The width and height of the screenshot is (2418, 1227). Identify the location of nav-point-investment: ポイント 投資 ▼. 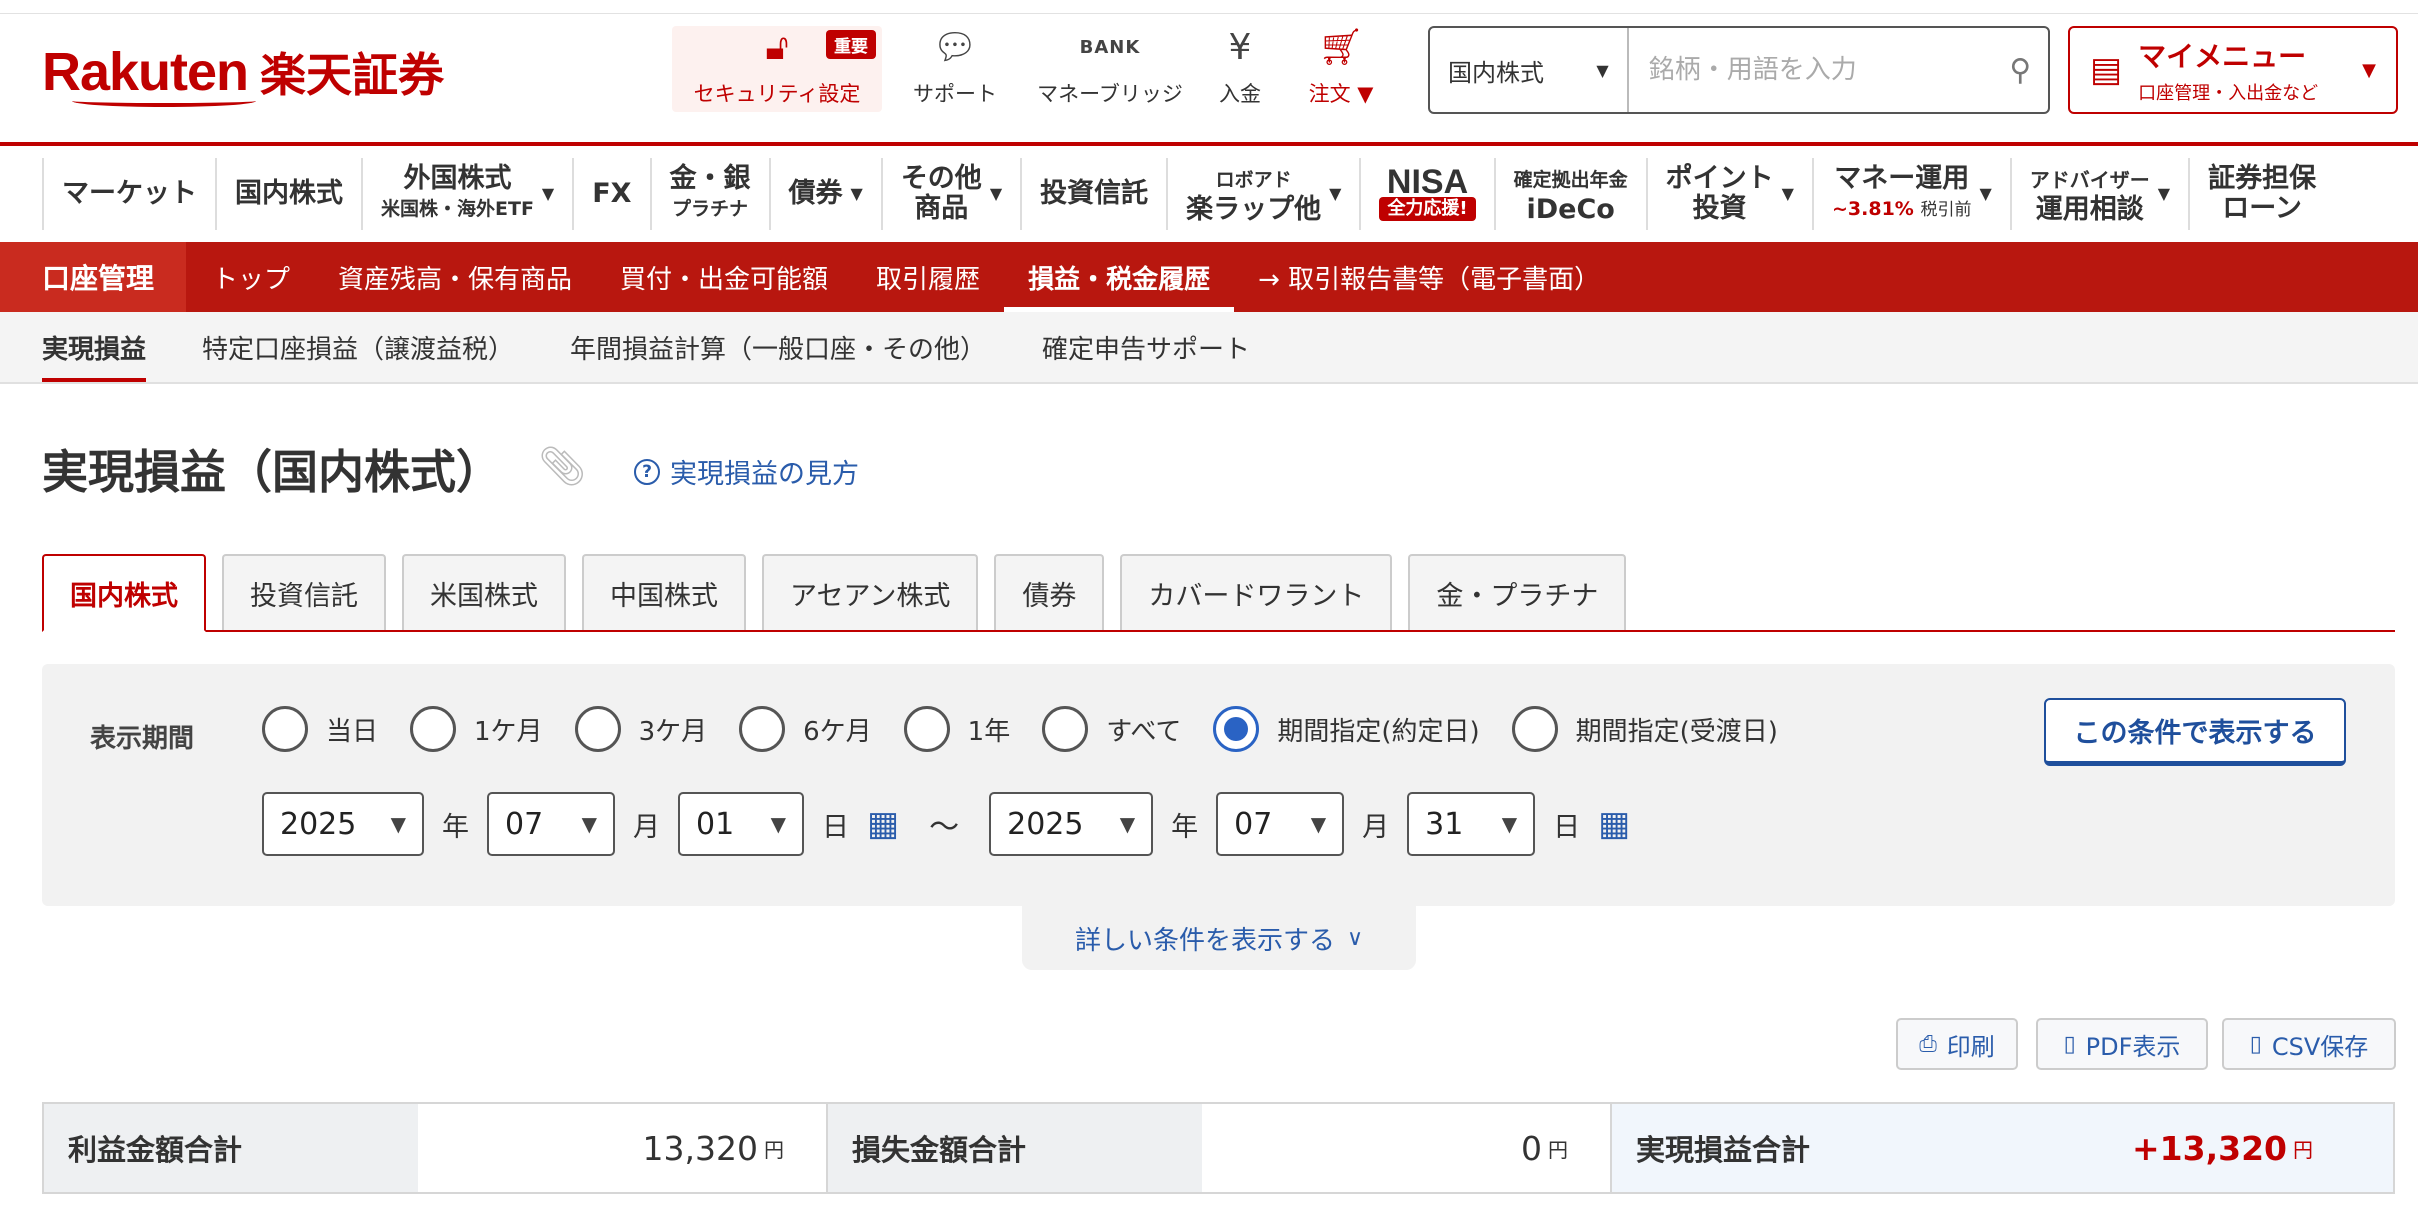
(1728, 194).